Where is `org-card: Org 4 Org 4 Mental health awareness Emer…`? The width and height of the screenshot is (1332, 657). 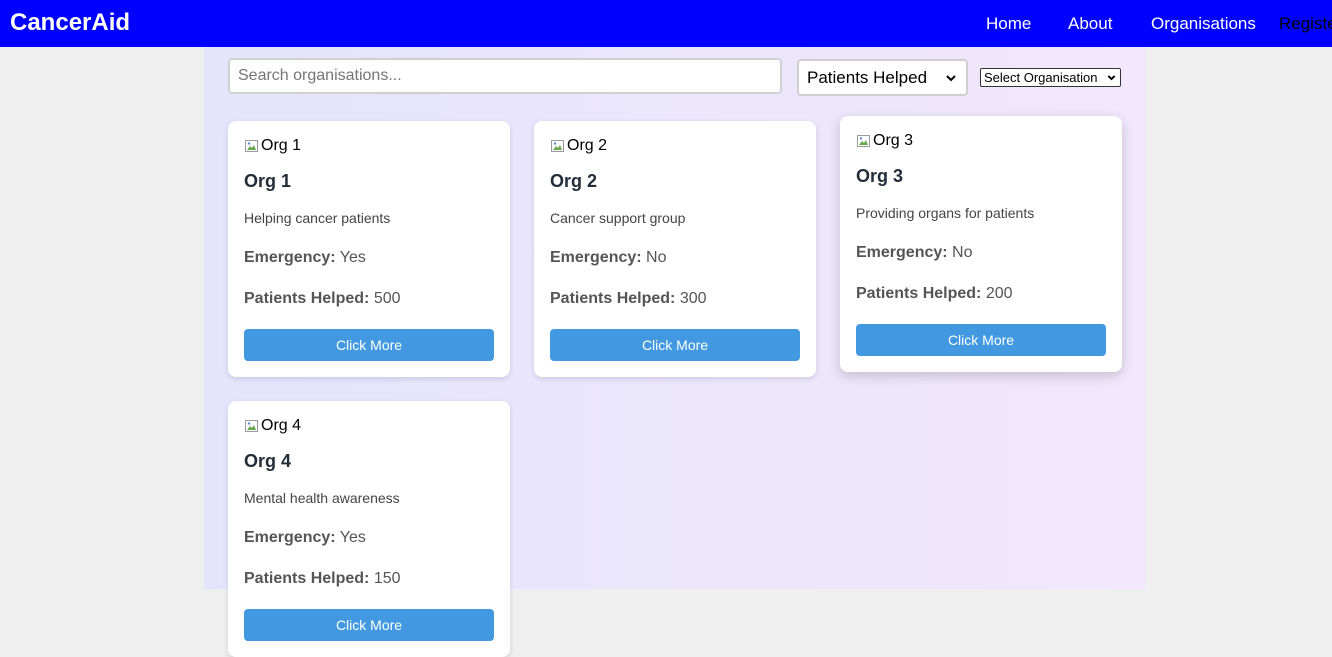 org-card: Org 4 Org 4 Mental health awareness Emer… is located at coordinates (369, 529).